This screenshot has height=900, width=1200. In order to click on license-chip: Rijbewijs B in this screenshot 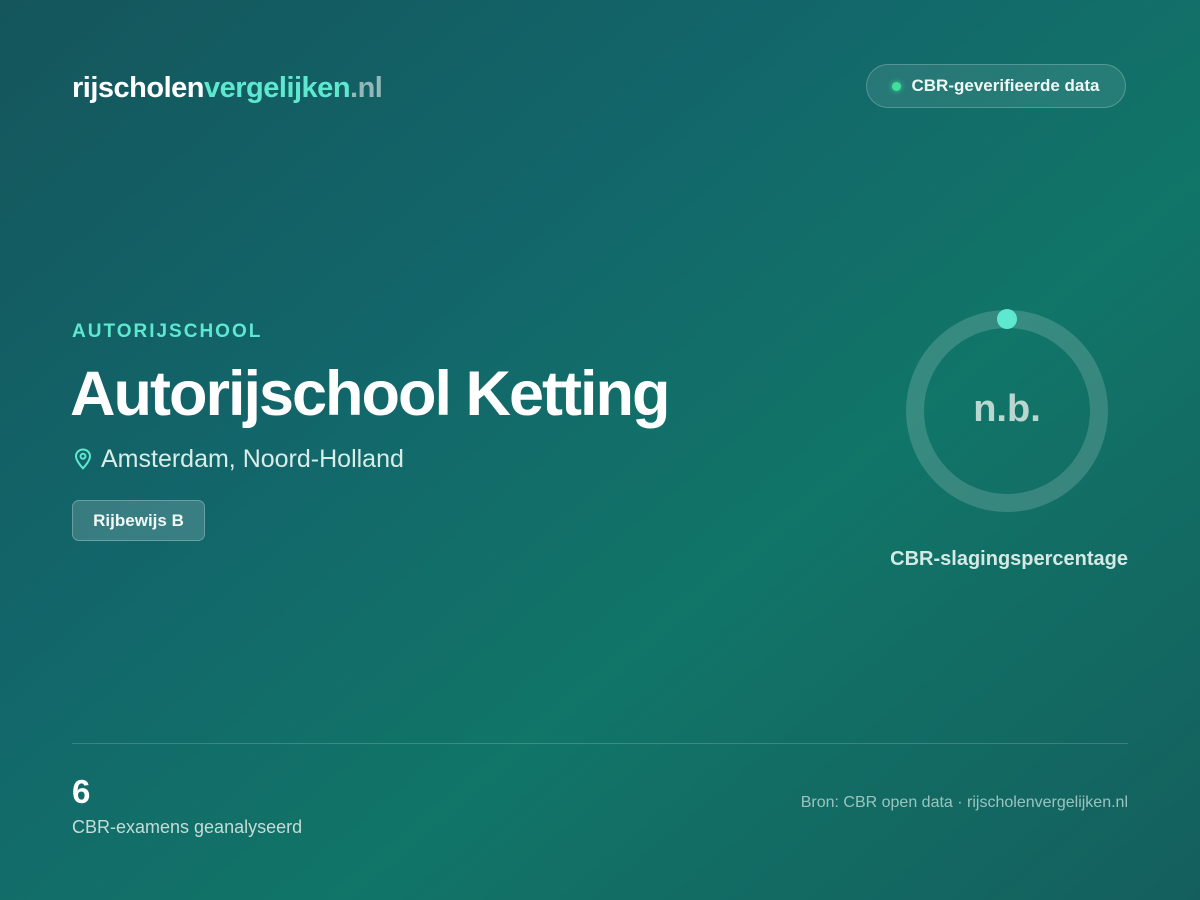, I will do `click(138, 520)`.